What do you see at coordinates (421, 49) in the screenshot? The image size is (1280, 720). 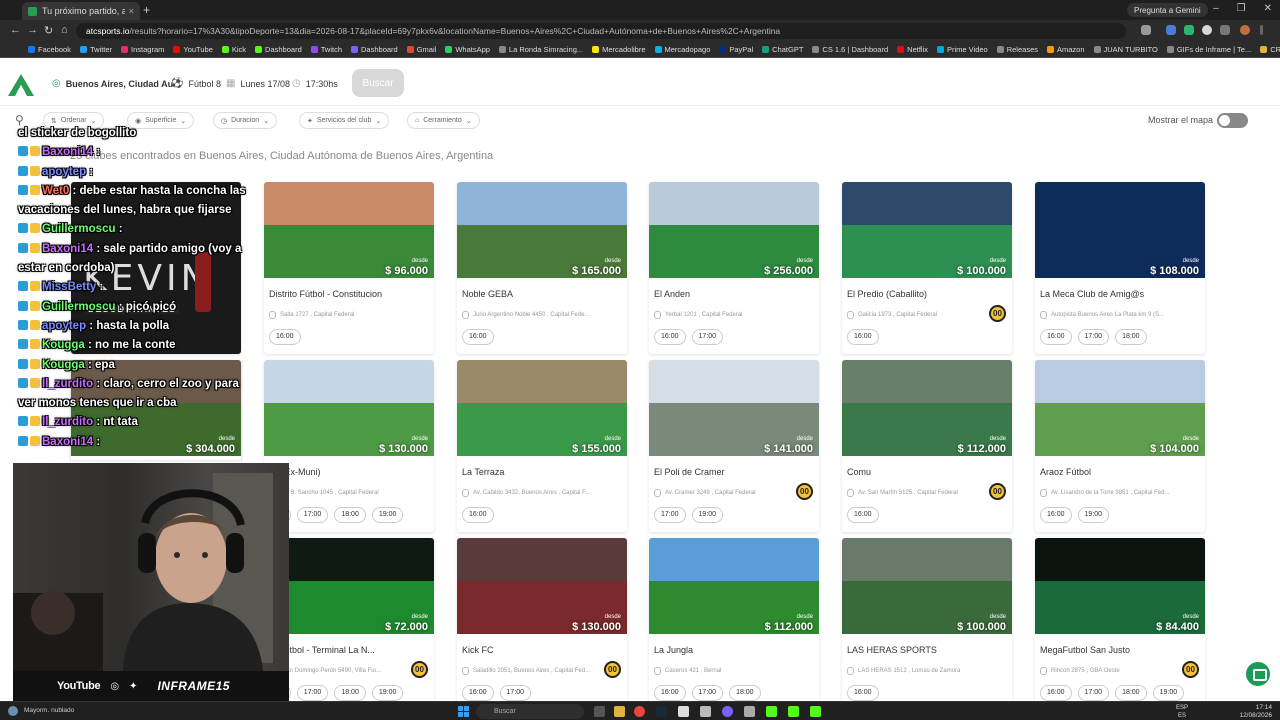 I see `bookmark-item: Gmail` at bounding box center [421, 49].